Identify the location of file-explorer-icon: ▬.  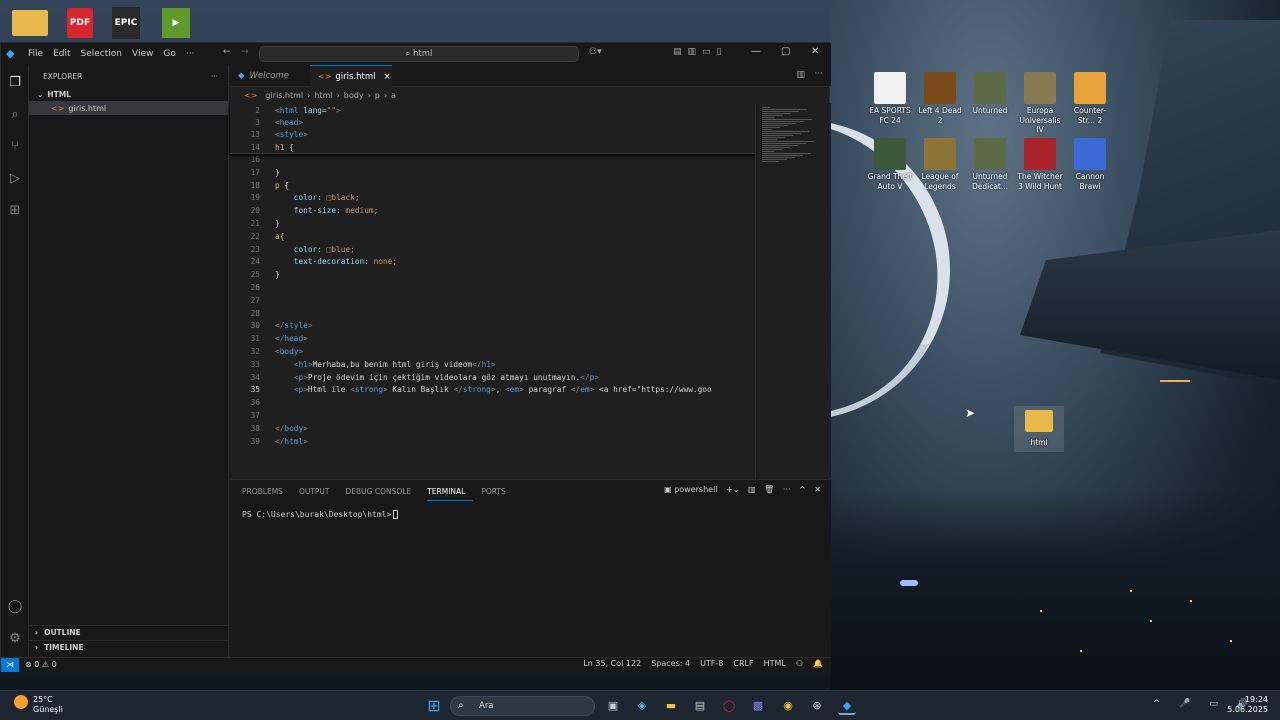
(671, 706).